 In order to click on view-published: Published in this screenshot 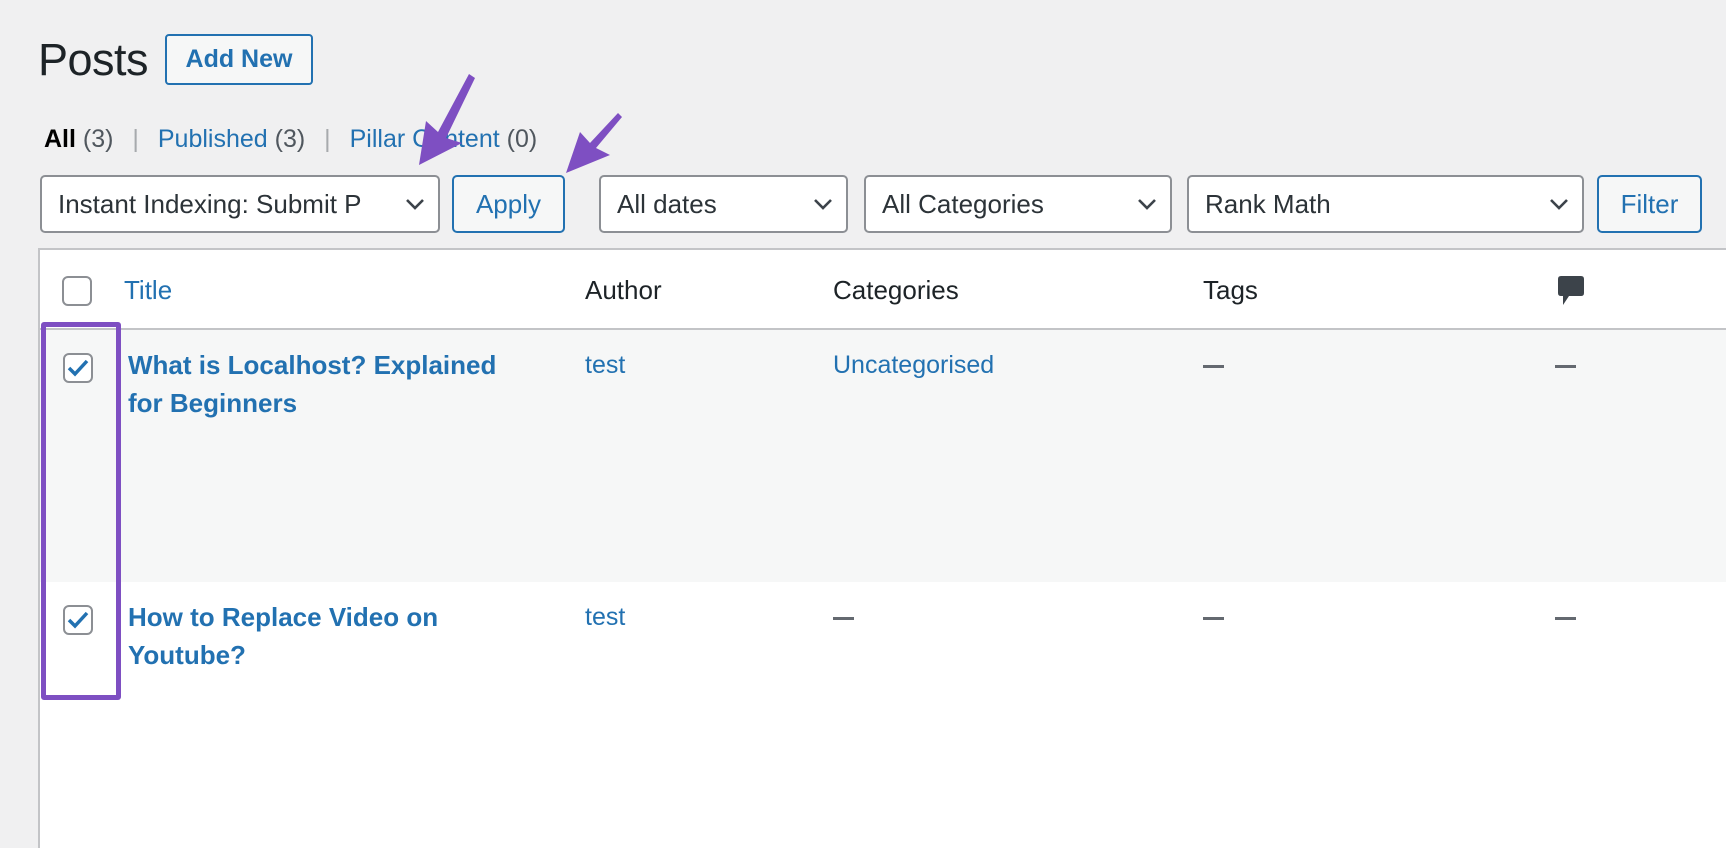, I will do `click(213, 139)`.